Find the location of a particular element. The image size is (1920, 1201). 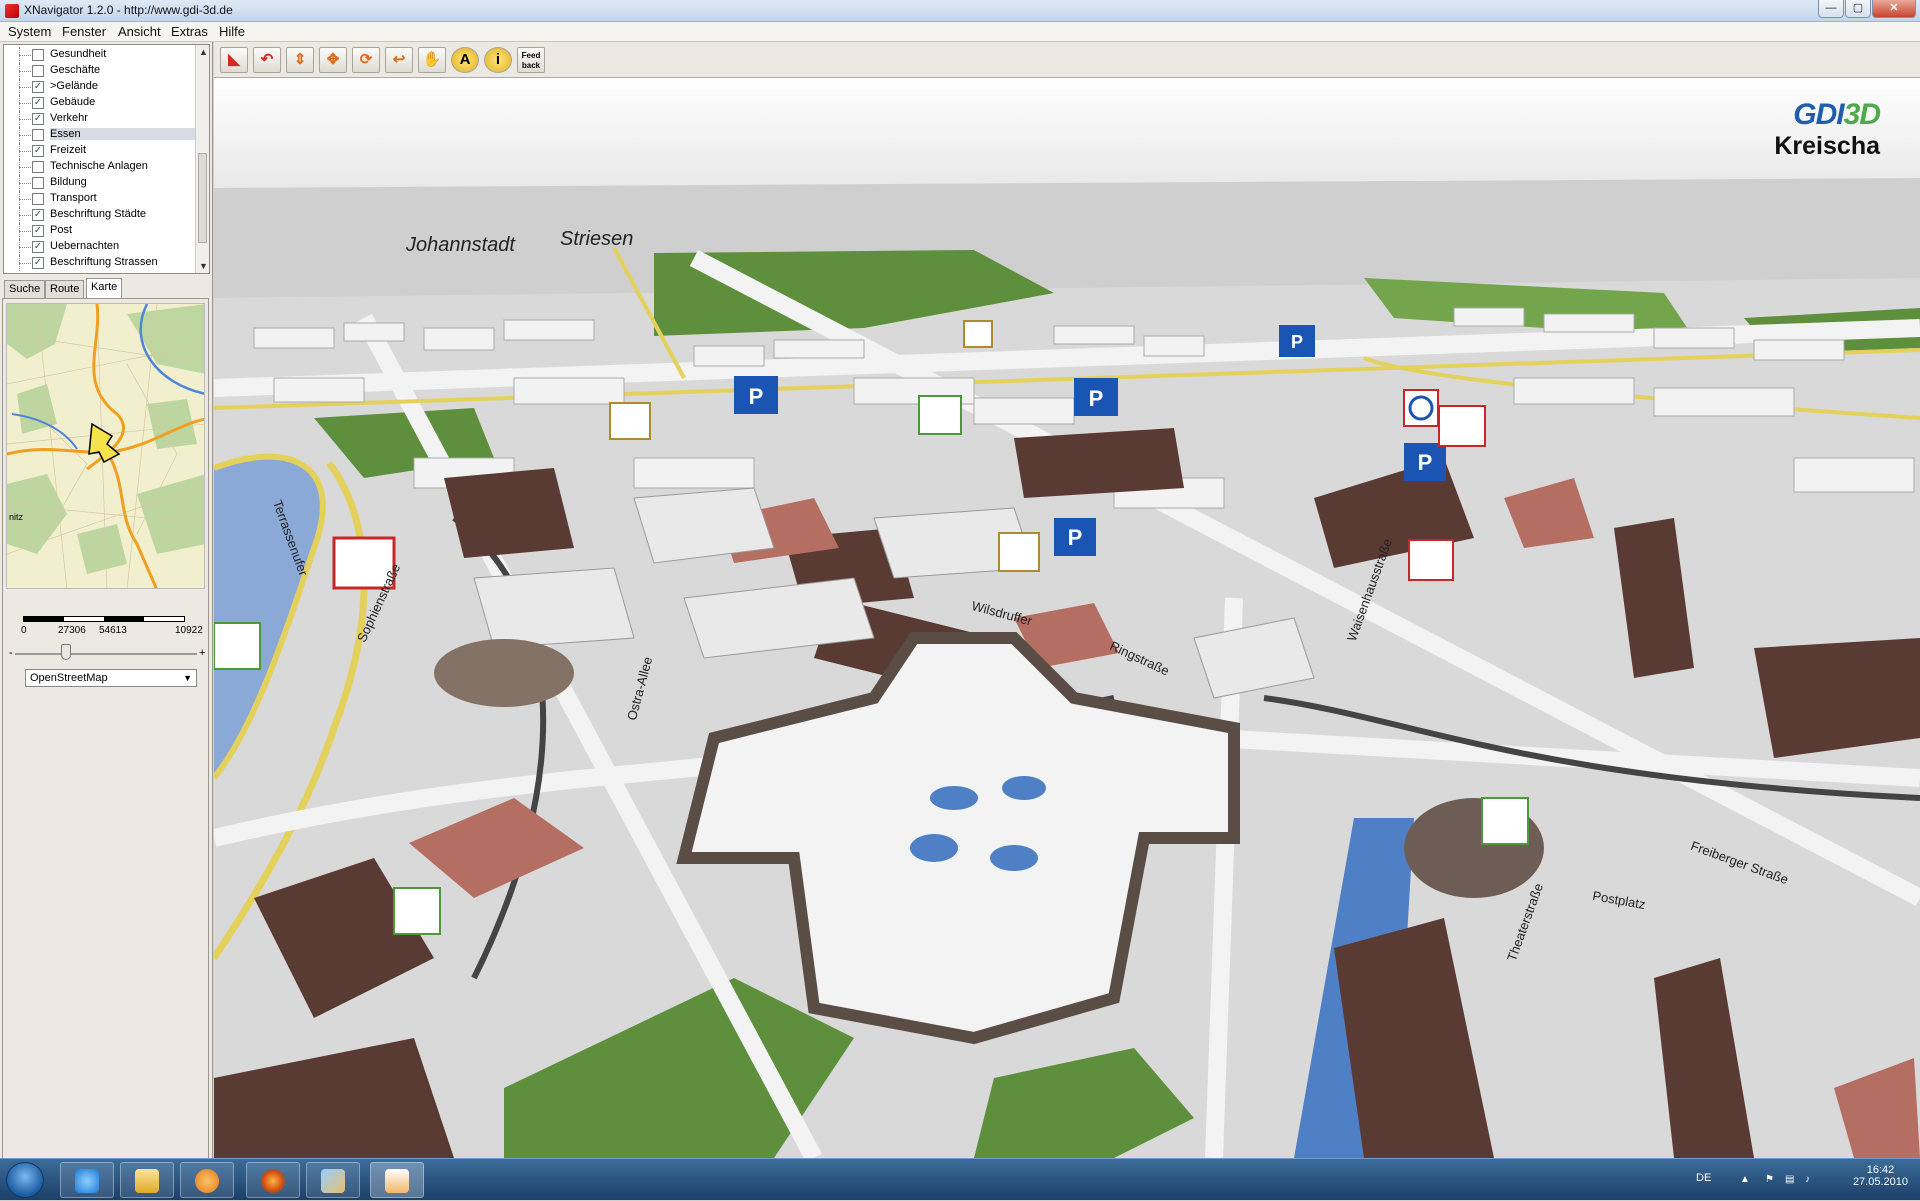

layer-item: ✓ Gebäude is located at coordinates (99, 103).